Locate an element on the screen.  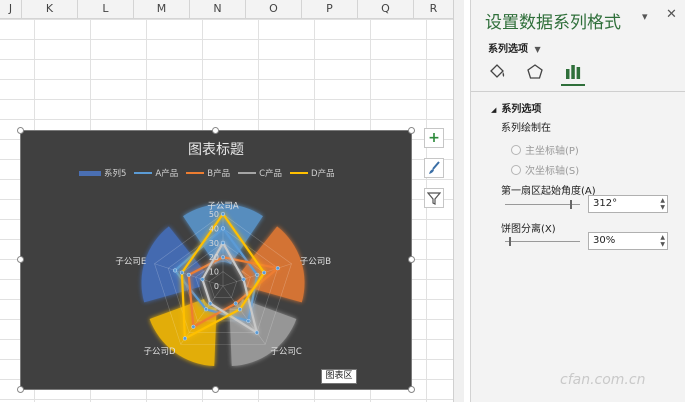
axis-tick-label: 0 is located at coordinates (216, 286).